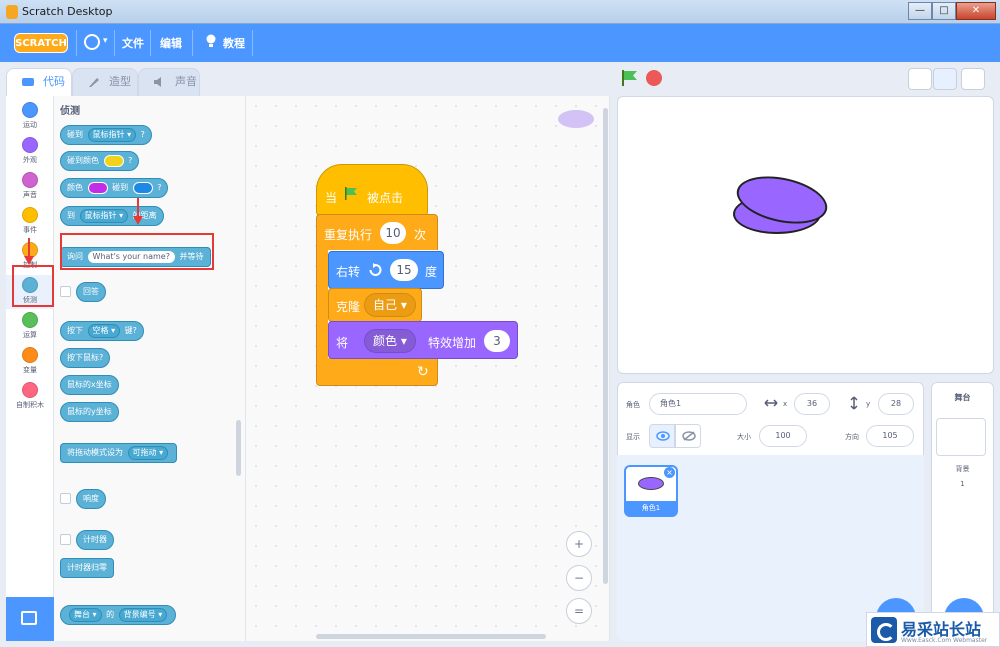  Describe the element at coordinates (579, 544) in the screenshot. I see `zoom-in-button: +` at that location.